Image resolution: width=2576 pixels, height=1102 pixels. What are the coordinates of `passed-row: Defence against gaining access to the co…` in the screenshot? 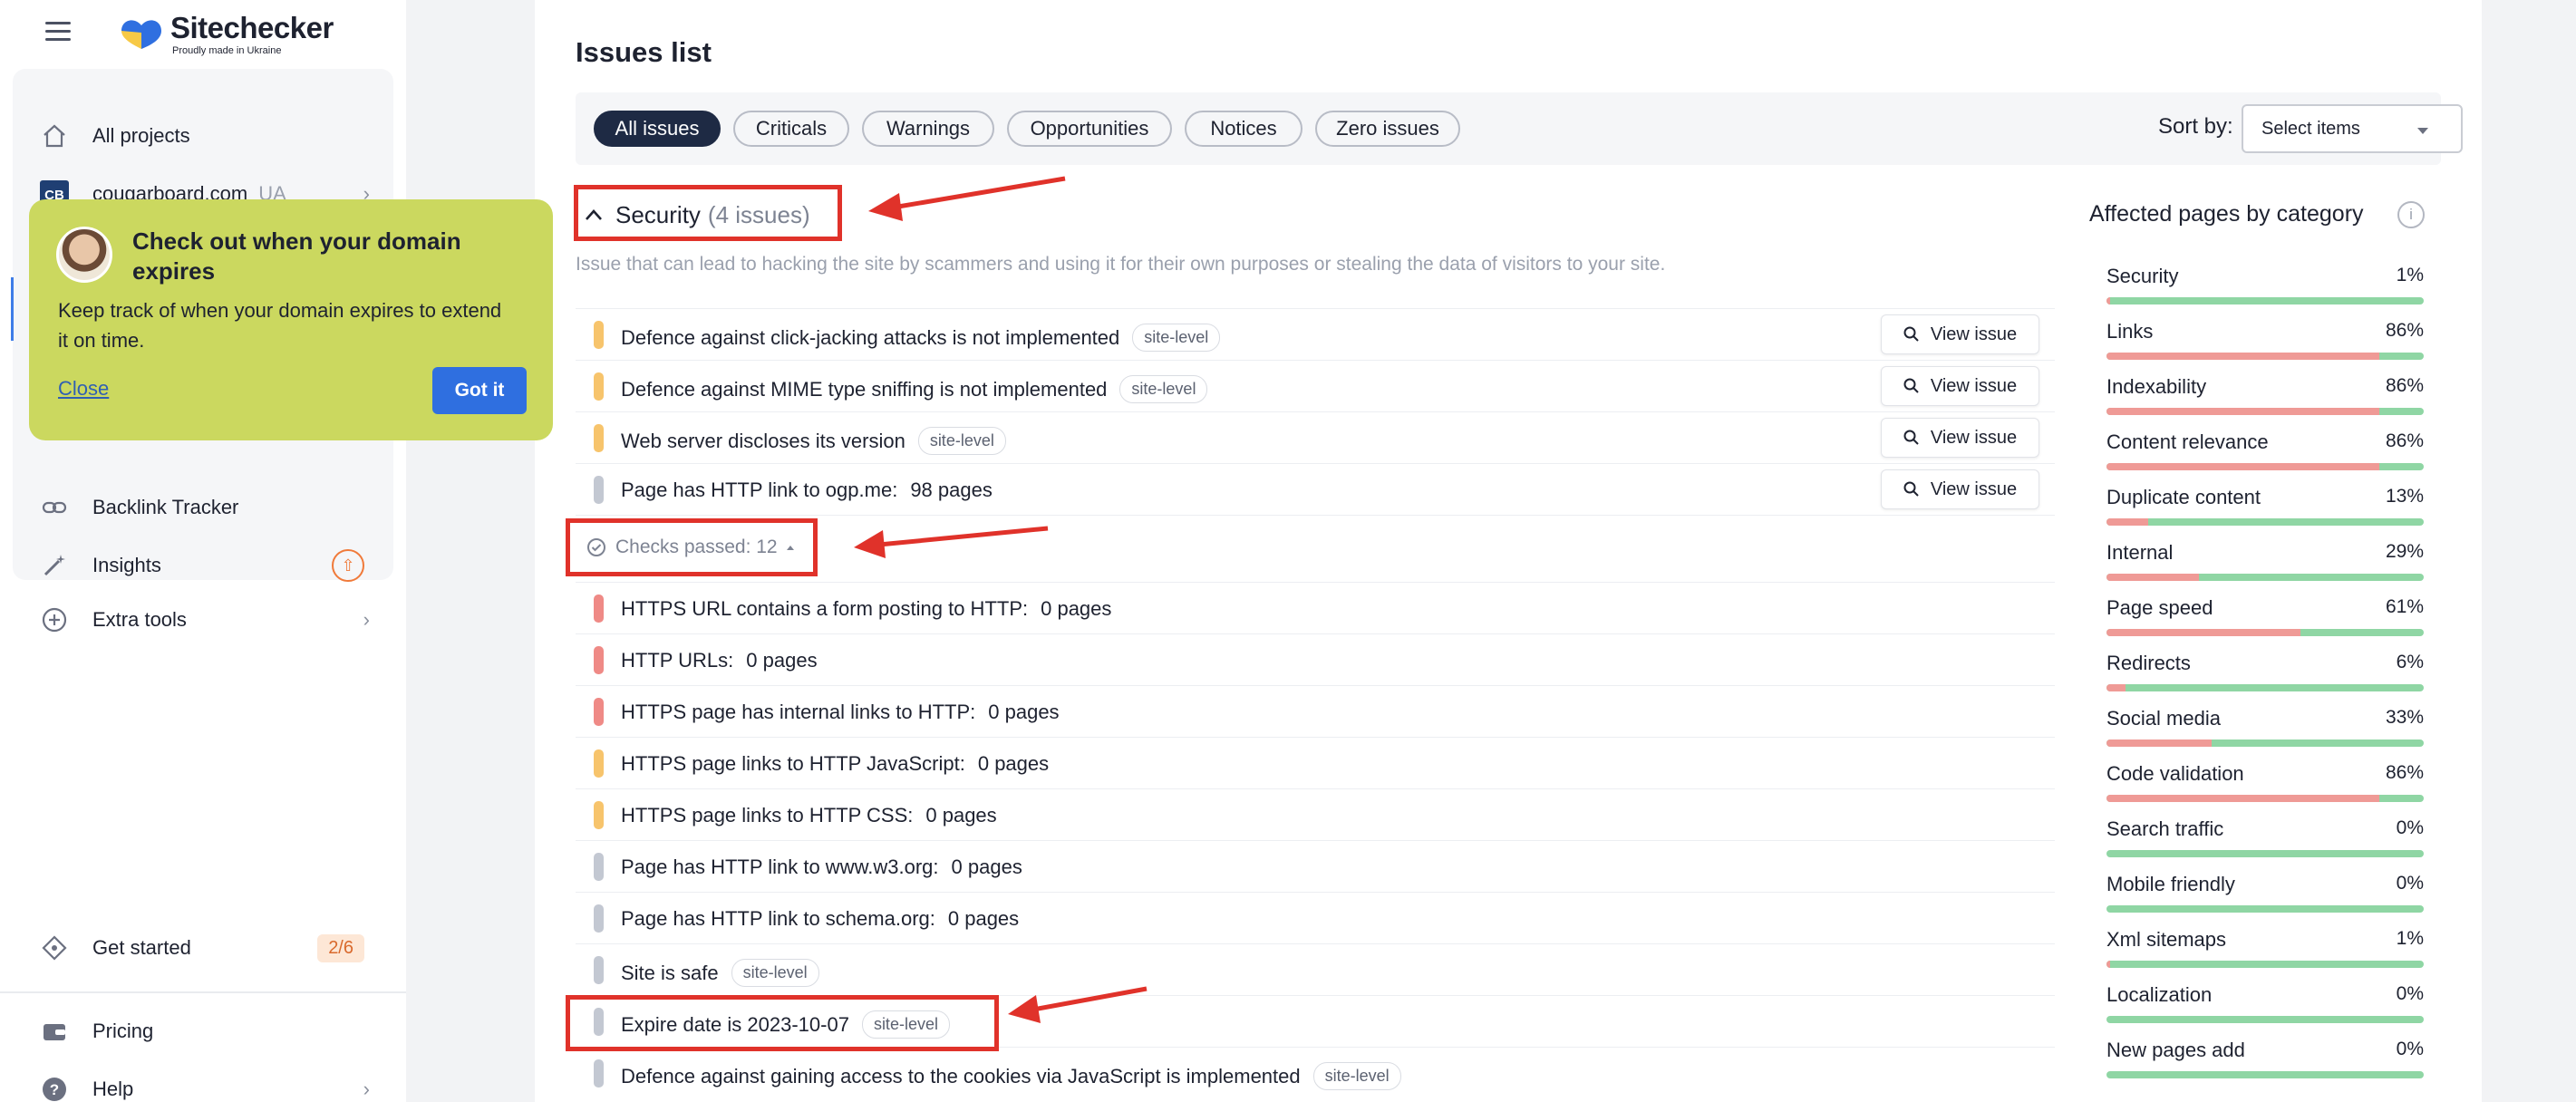 It's located at (1315, 1072).